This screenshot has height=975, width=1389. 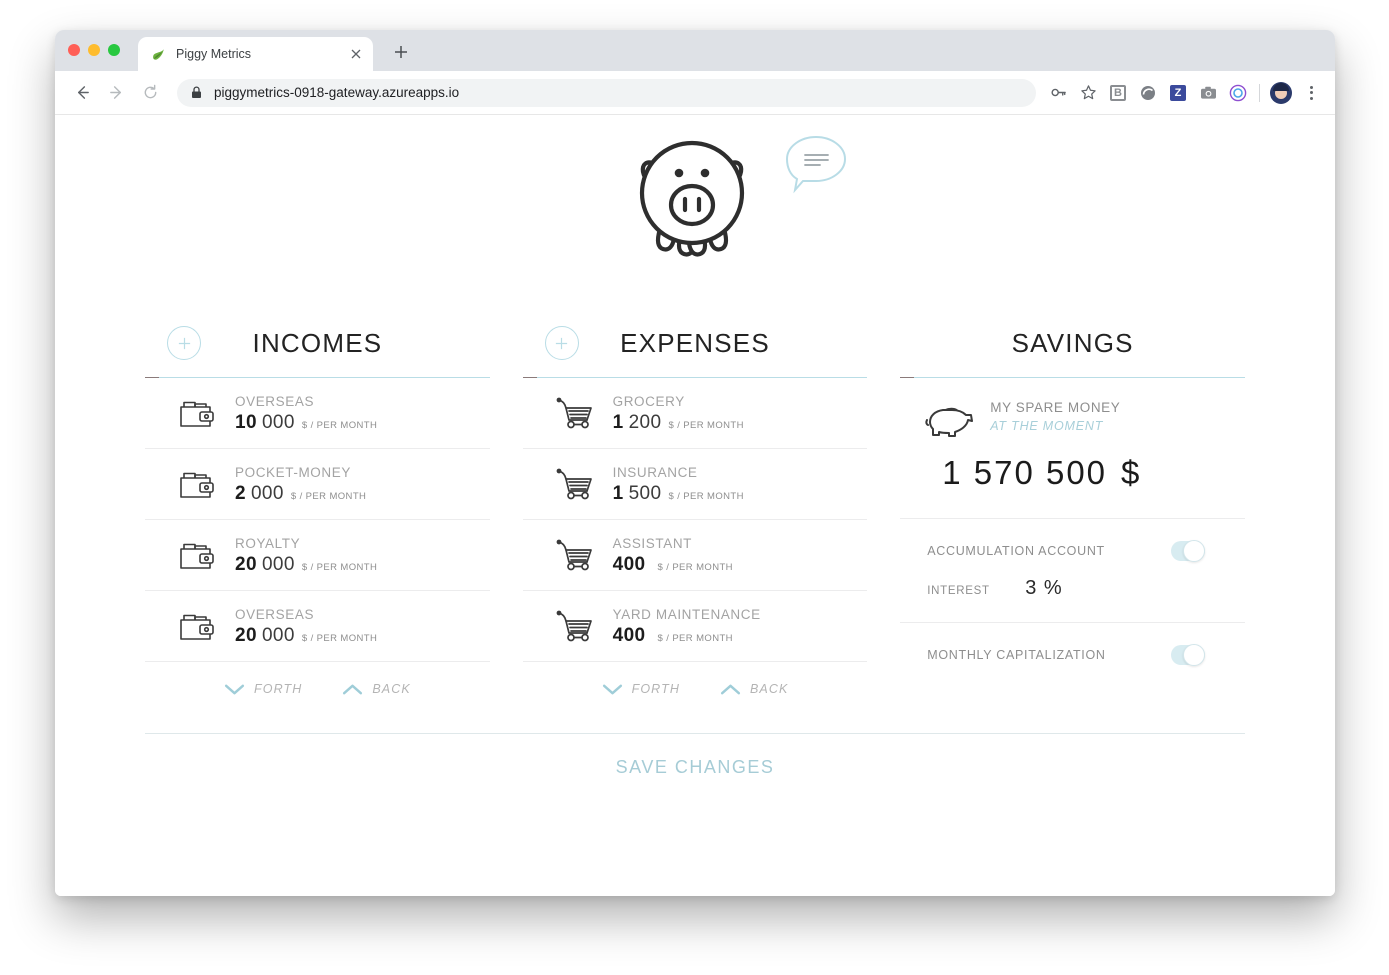 What do you see at coordinates (1047, 426) in the screenshot?
I see `savings-subtitle: AT THE MOMENT` at bounding box center [1047, 426].